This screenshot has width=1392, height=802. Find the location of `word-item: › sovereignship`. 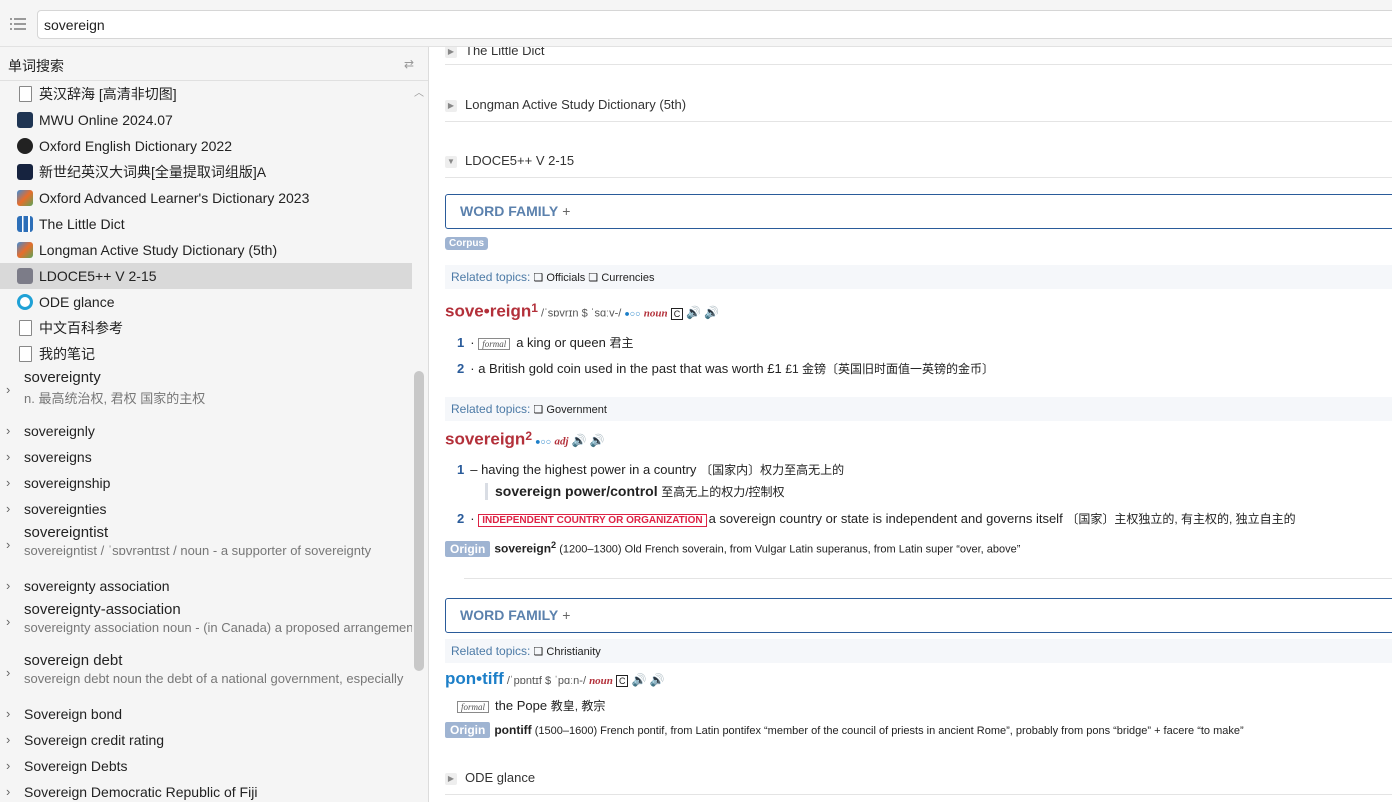

word-item: › sovereignship is located at coordinates (206, 483).